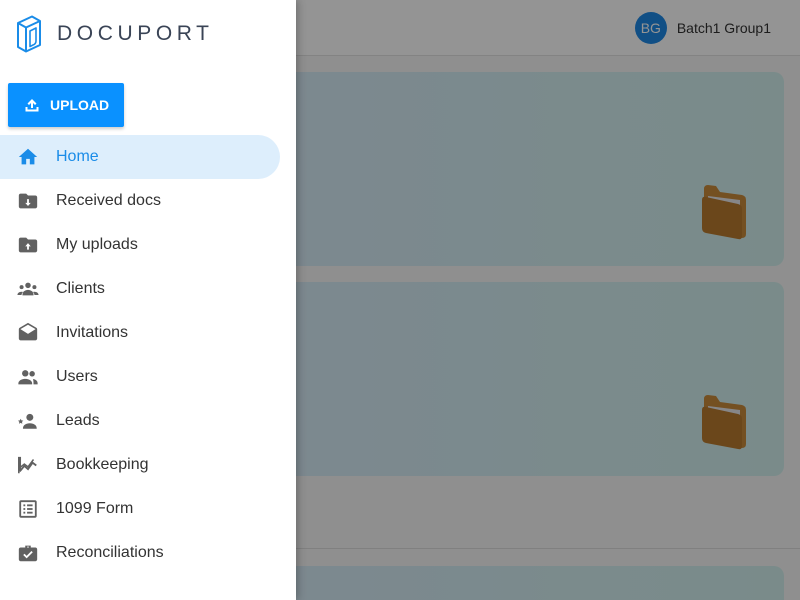  I want to click on sidebar-item-label: Reconciliations, so click(110, 552).